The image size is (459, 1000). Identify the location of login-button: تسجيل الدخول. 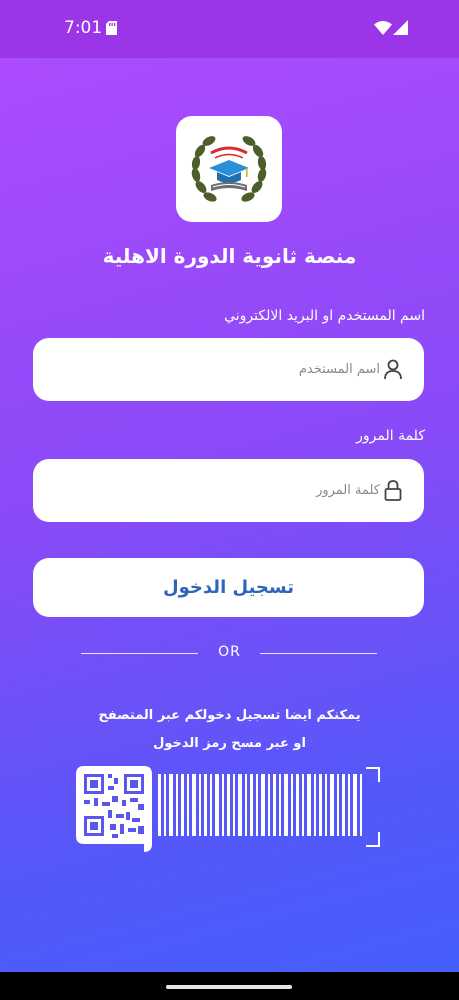
(228, 587).